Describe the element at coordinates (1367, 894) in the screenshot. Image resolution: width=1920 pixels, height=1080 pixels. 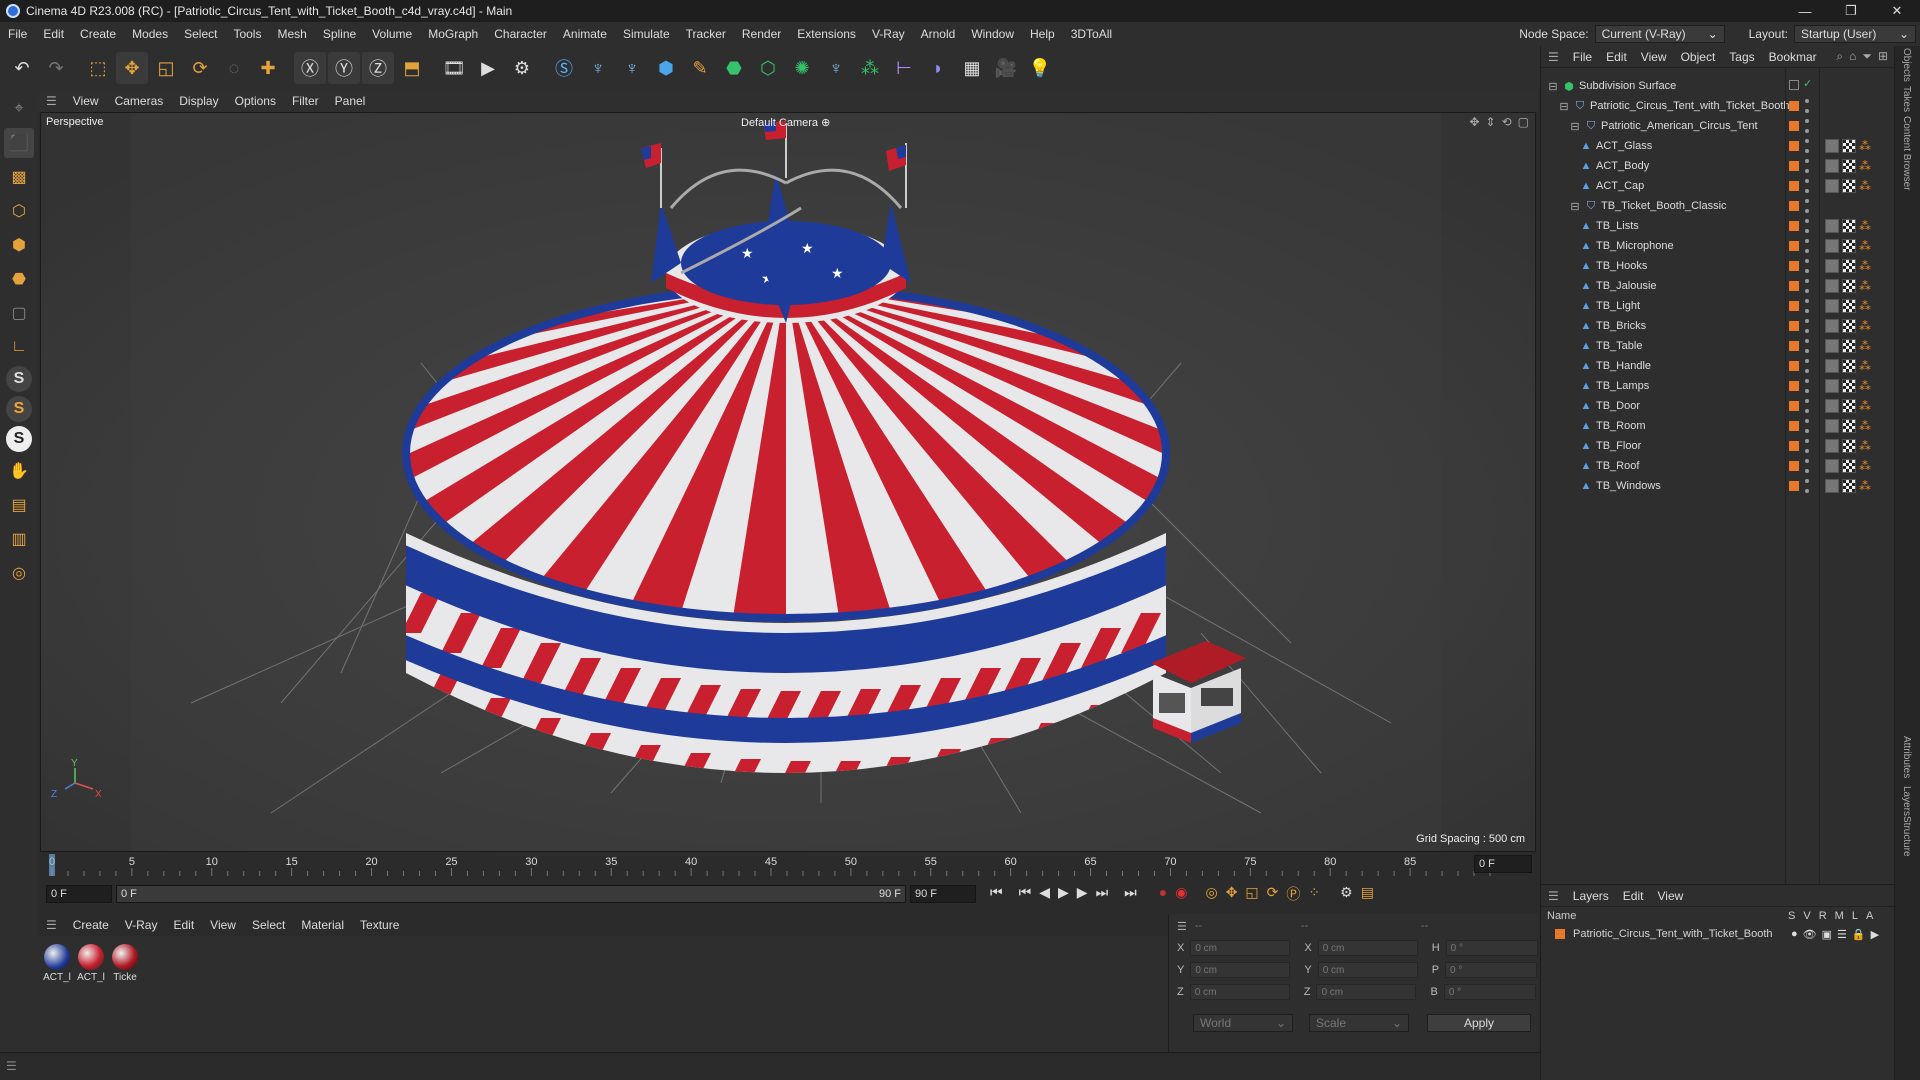
I see `dope-sheet-icon: ▤` at that location.